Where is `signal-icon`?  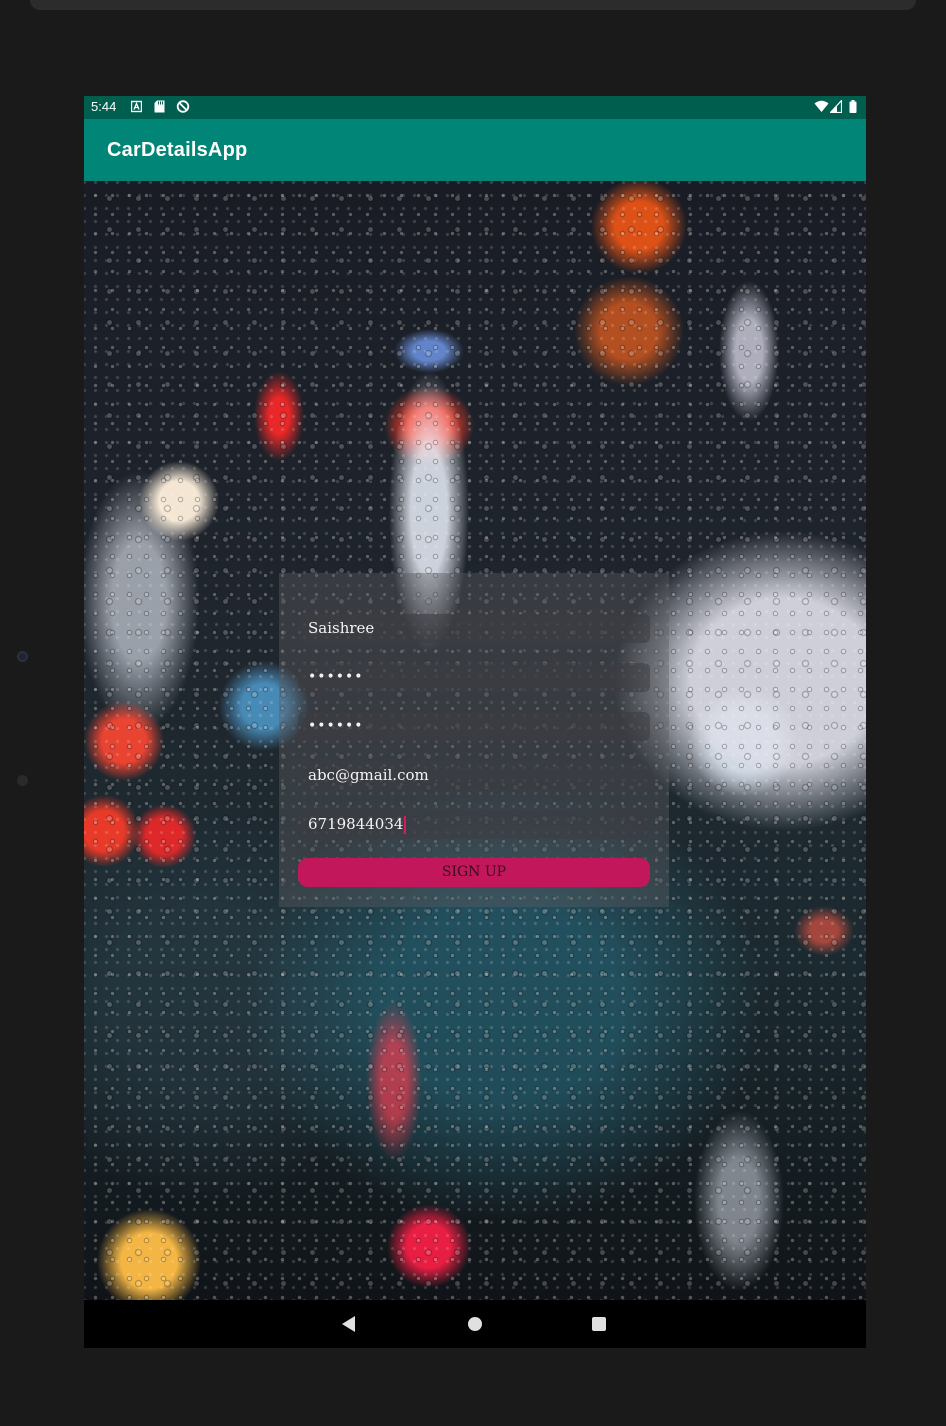
signal-icon is located at coordinates (836, 106).